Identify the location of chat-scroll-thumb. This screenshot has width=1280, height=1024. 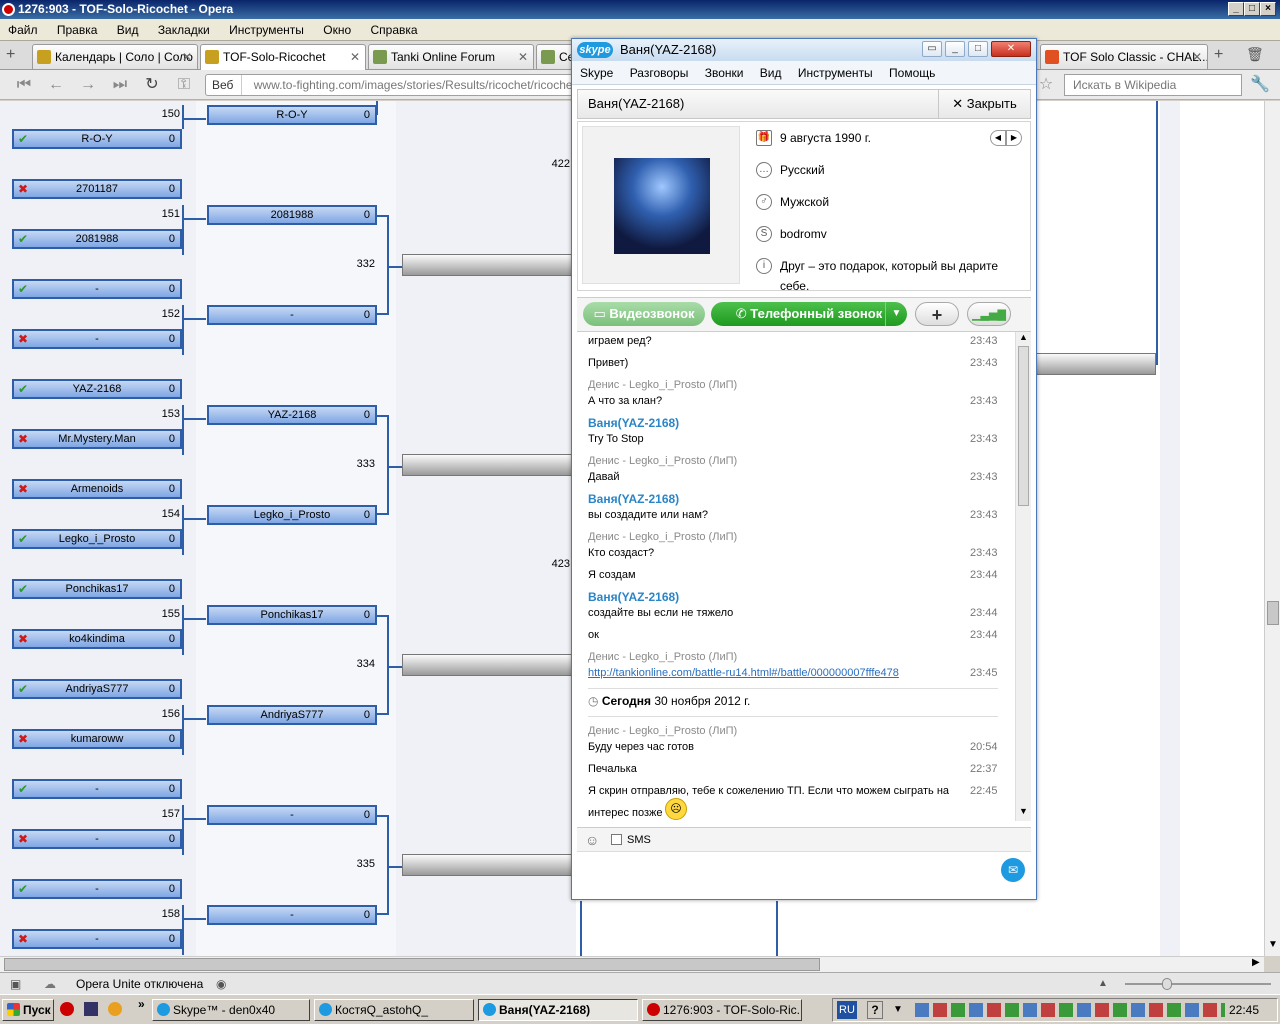
(1023, 426).